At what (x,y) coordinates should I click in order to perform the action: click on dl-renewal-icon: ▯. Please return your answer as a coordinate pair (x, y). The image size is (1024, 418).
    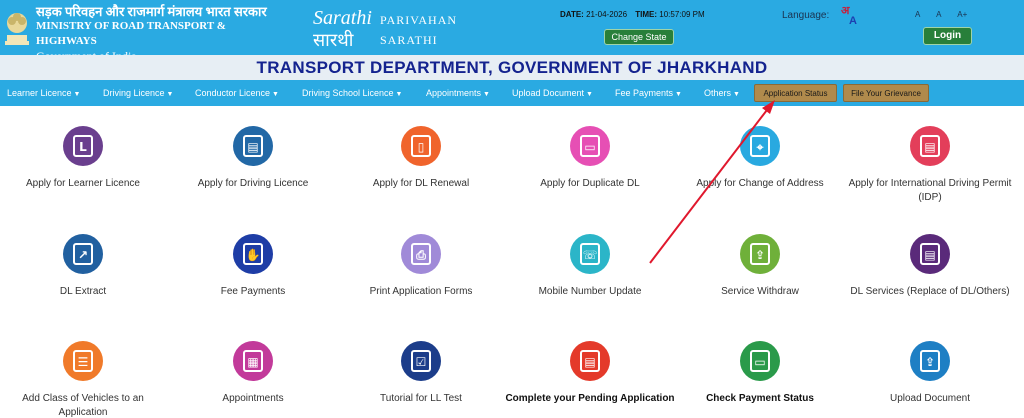
    Looking at the image, I should click on (421, 146).